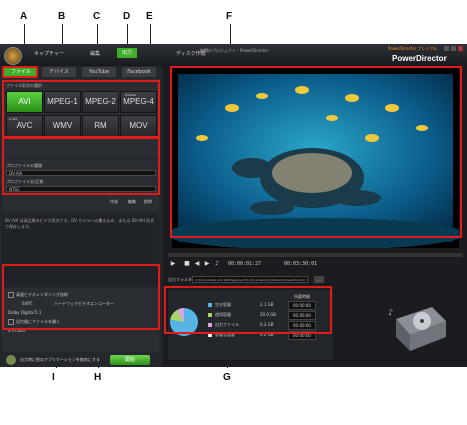 The height and width of the screenshot is (425, 467). I want to click on volume-icon: ♪, so click(217, 264).